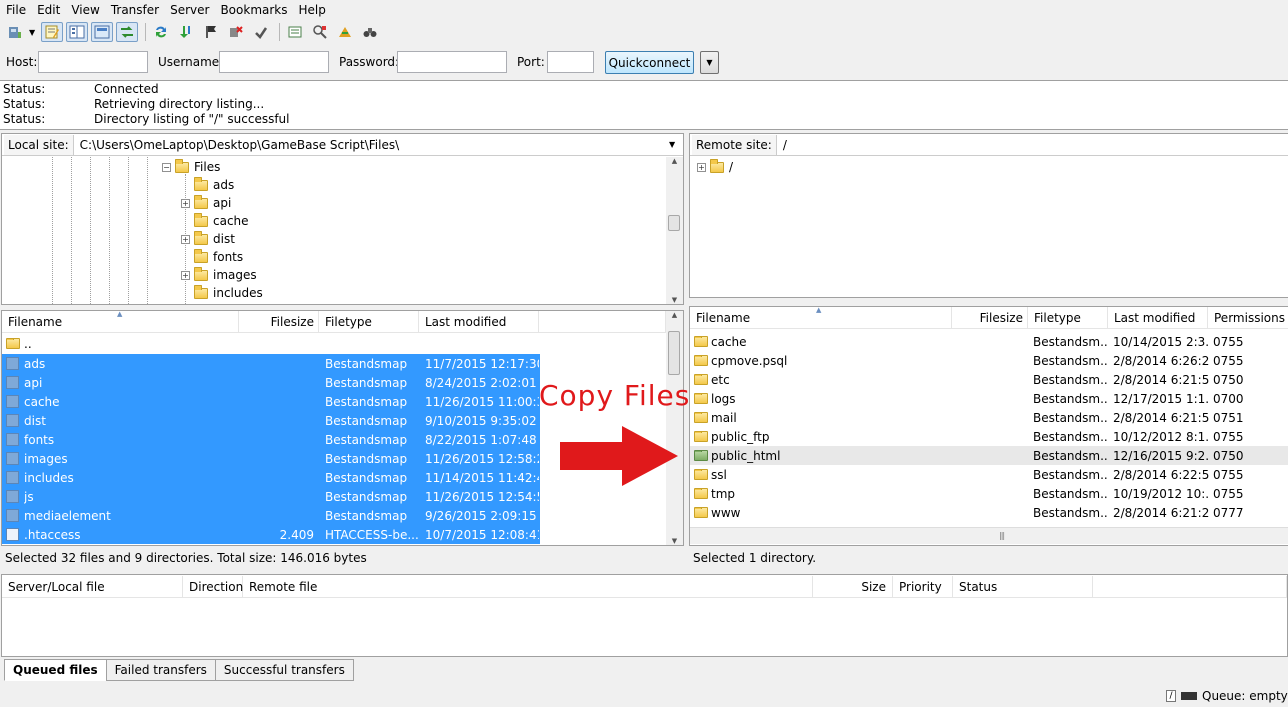  What do you see at coordinates (84, 10) in the screenshot?
I see `menu-item-view: View` at bounding box center [84, 10].